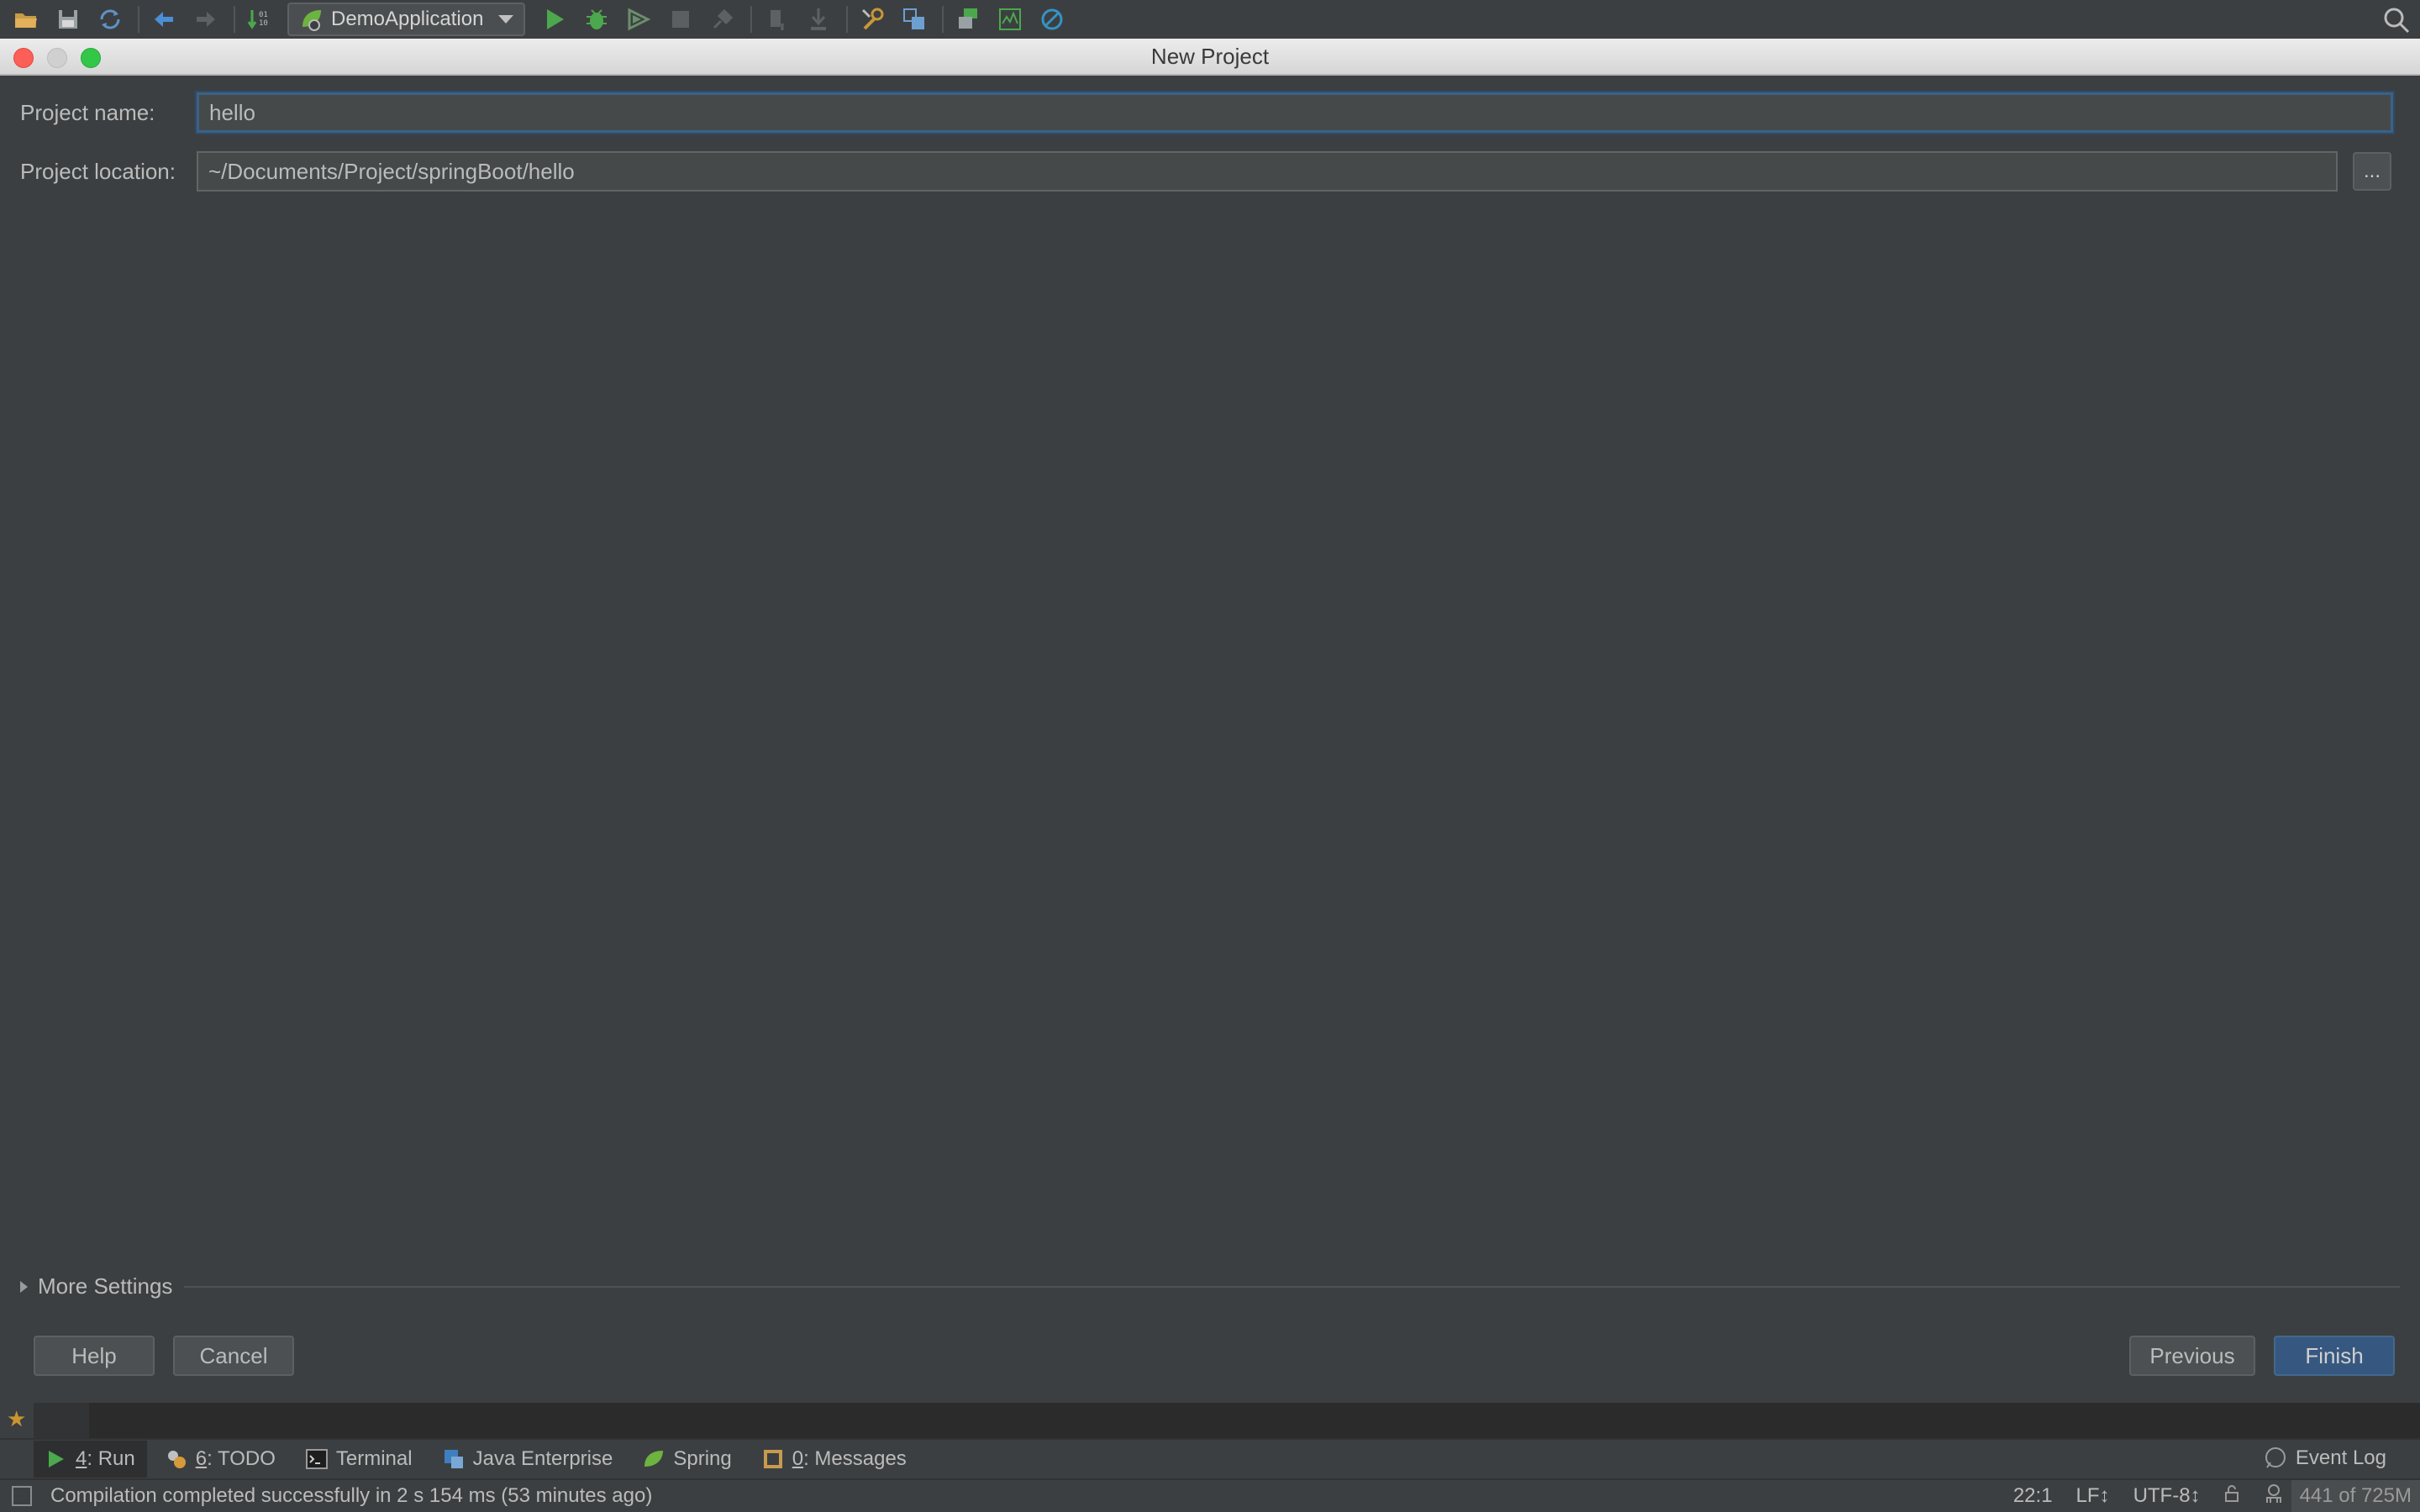 Image resolution: width=2420 pixels, height=1512 pixels. What do you see at coordinates (233, 1356) in the screenshot?
I see `cancel-button: Cancel` at bounding box center [233, 1356].